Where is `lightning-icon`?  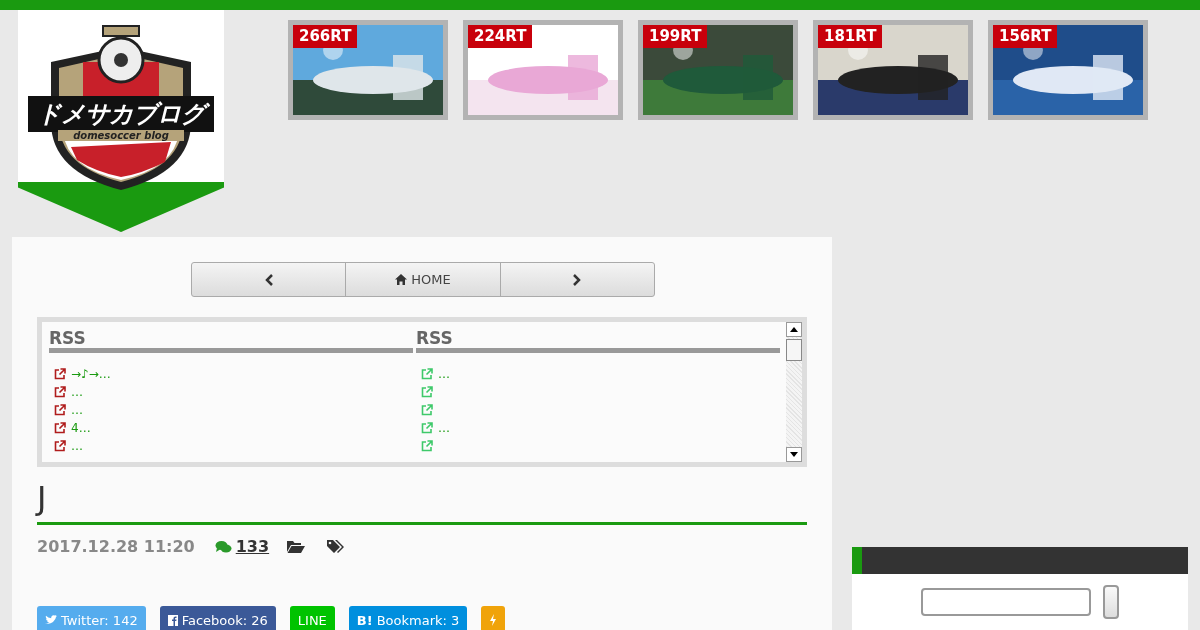 lightning-icon is located at coordinates (493, 620).